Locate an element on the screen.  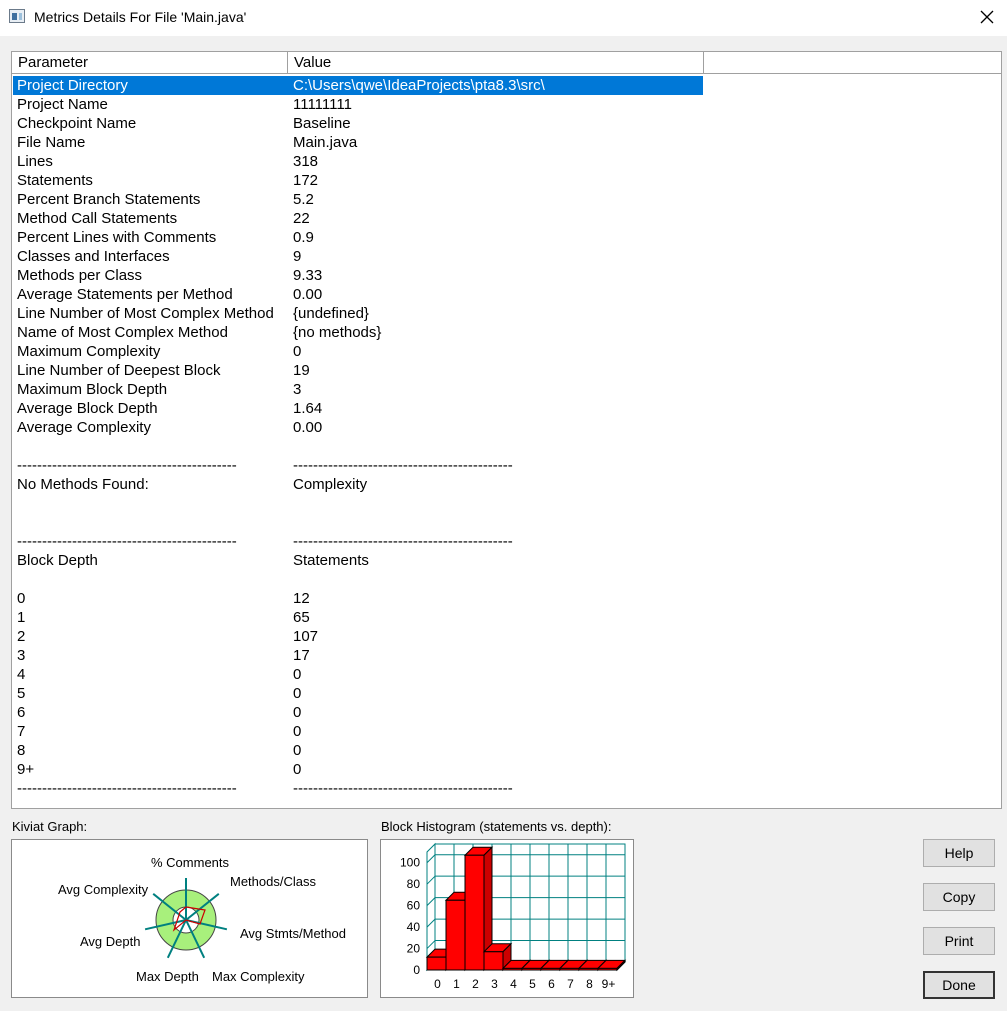
table-row: 40 is located at coordinates (358, 674).